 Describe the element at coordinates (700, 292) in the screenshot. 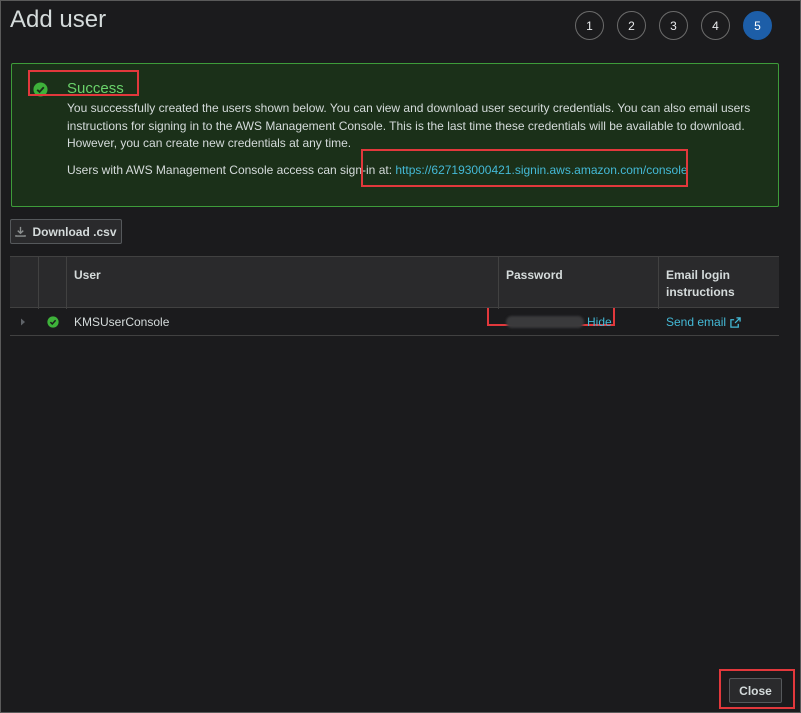

I see `header-email-line2: instructions` at that location.